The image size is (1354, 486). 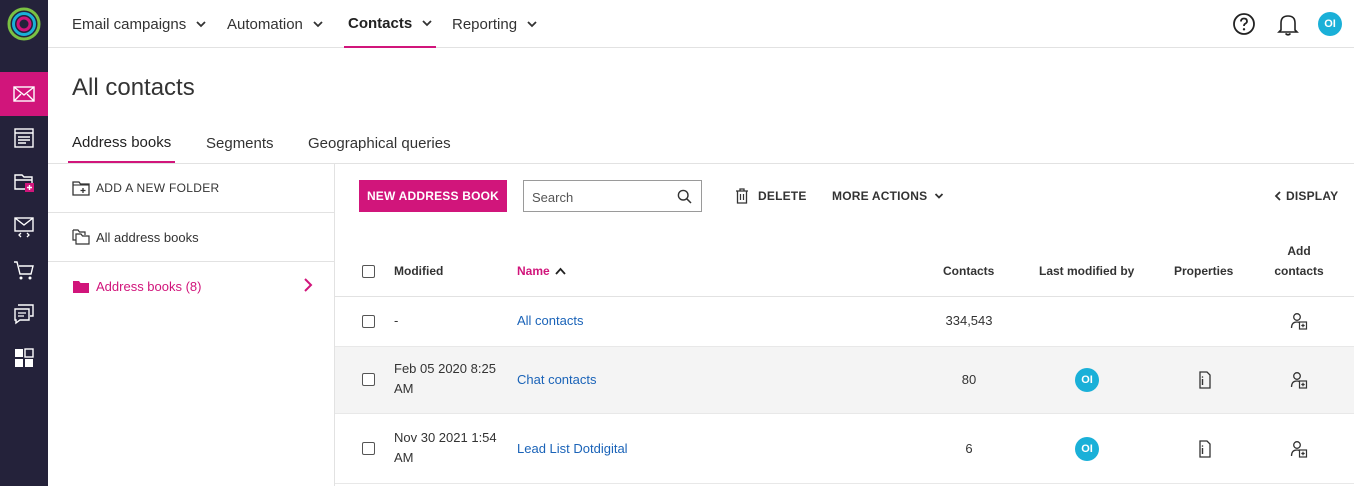 I want to click on rail-forms, so click(x=24, y=182).